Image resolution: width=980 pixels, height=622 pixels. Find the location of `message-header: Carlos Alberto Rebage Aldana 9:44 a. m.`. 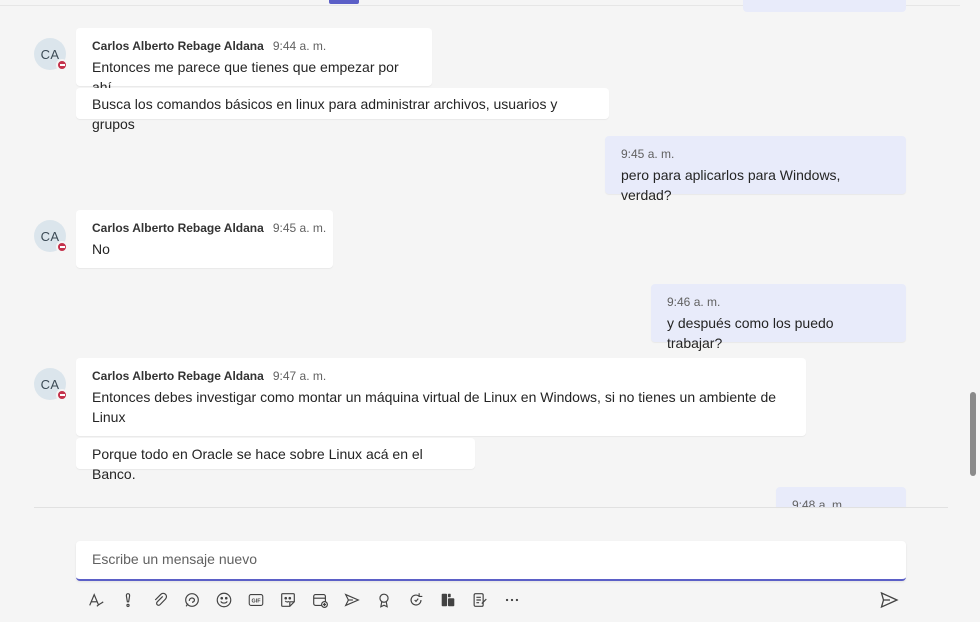

message-header: Carlos Alberto Rebage Aldana 9:44 a. m. is located at coordinates (254, 46).